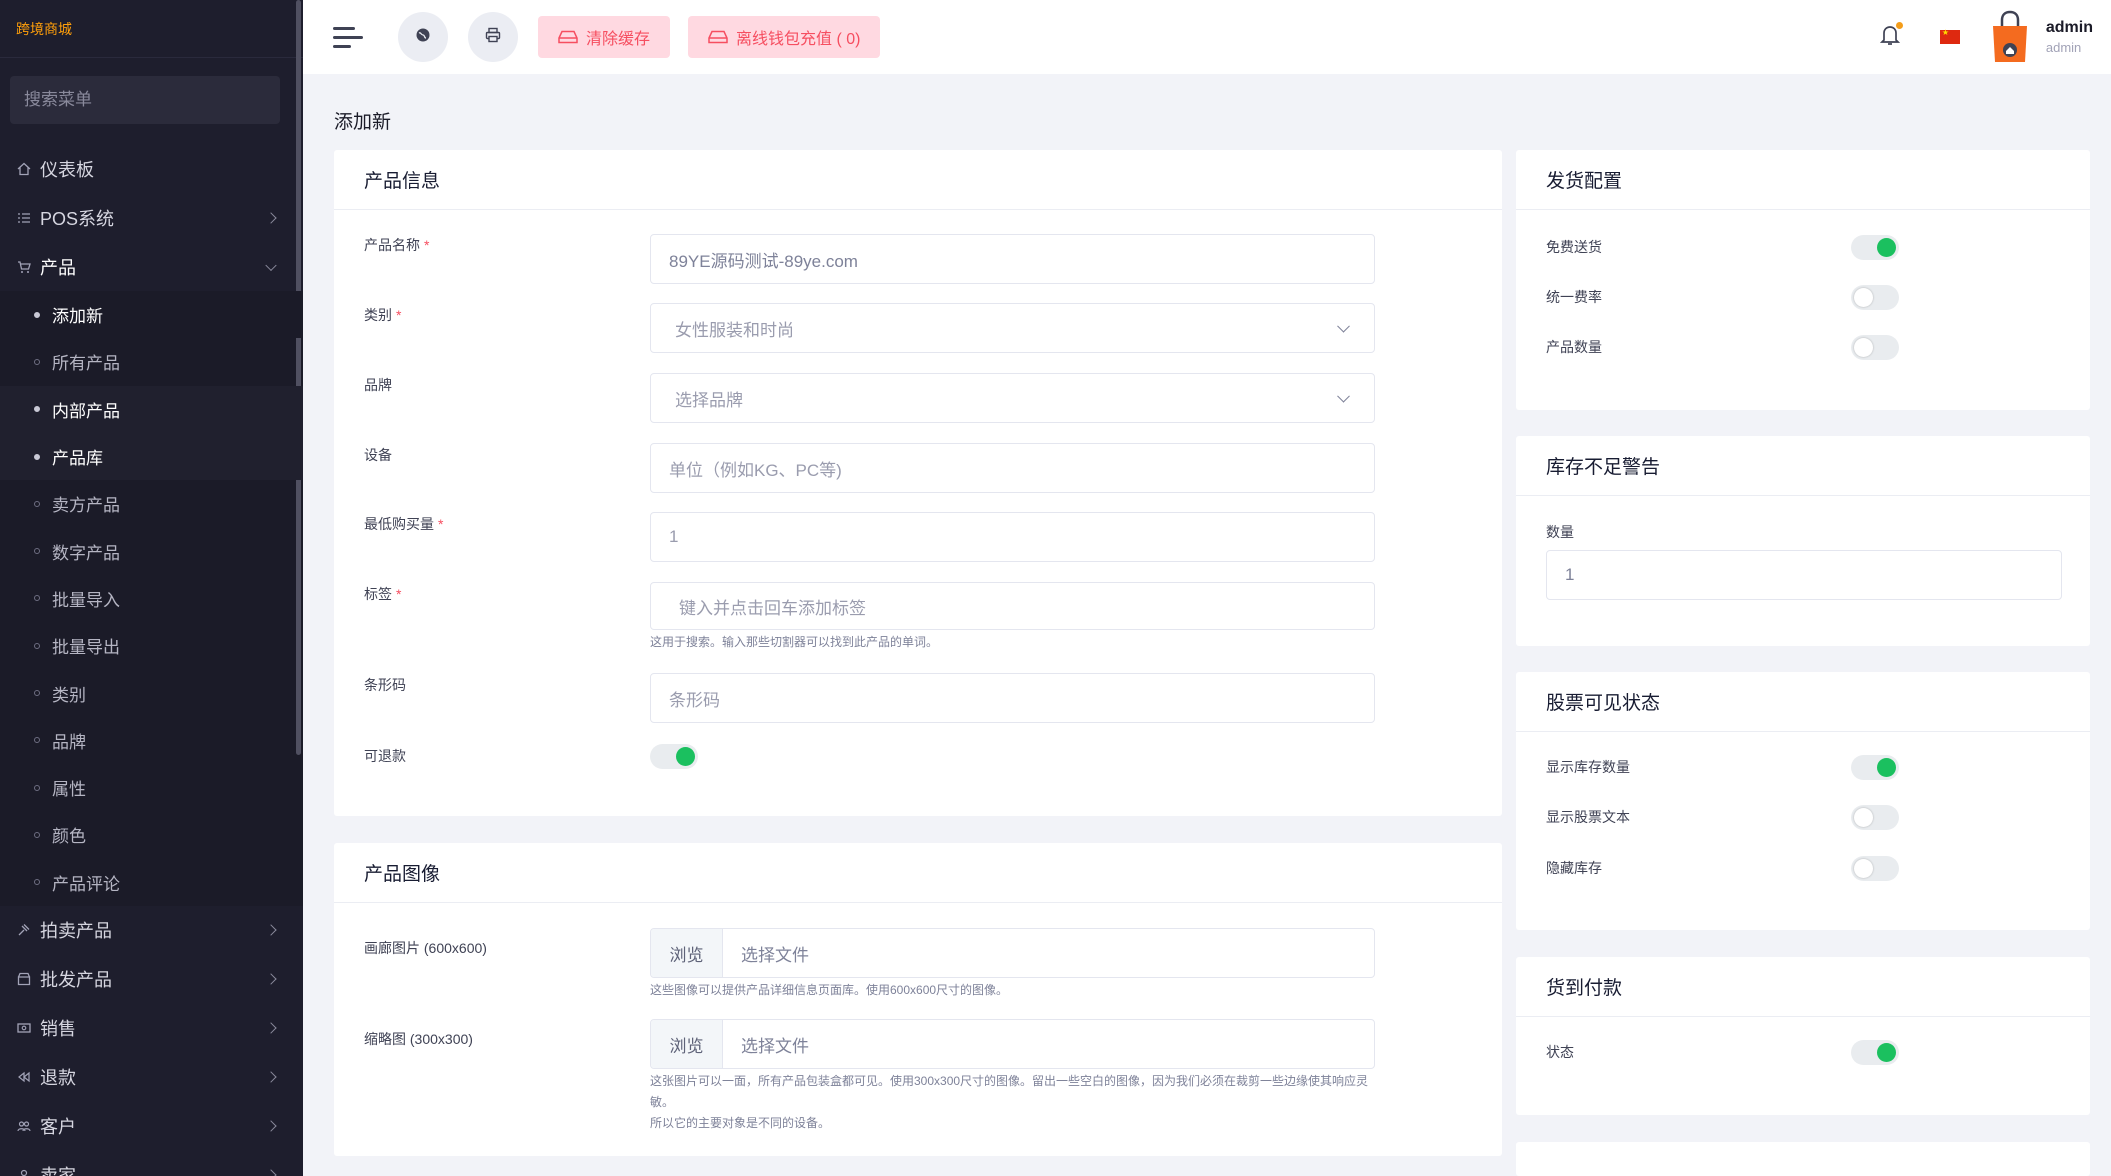 Image resolution: width=2111 pixels, height=1176 pixels. What do you see at coordinates (1804, 575) in the screenshot?
I see `low-stock-qty-input: 1` at bounding box center [1804, 575].